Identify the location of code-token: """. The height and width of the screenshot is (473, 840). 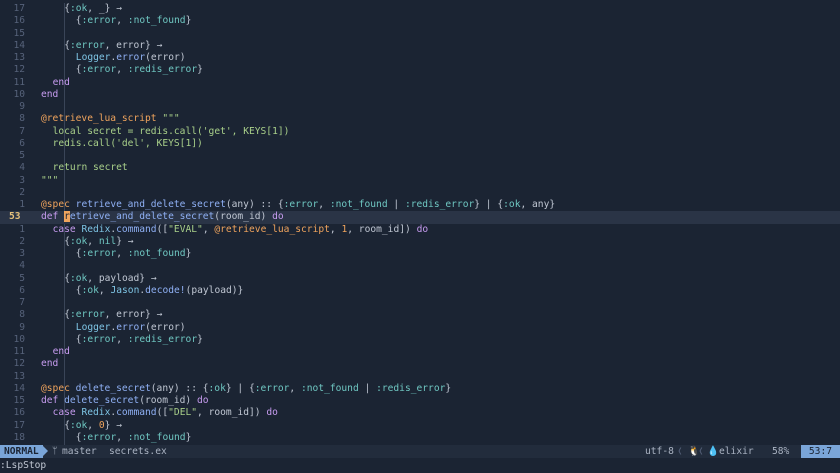
(171, 119).